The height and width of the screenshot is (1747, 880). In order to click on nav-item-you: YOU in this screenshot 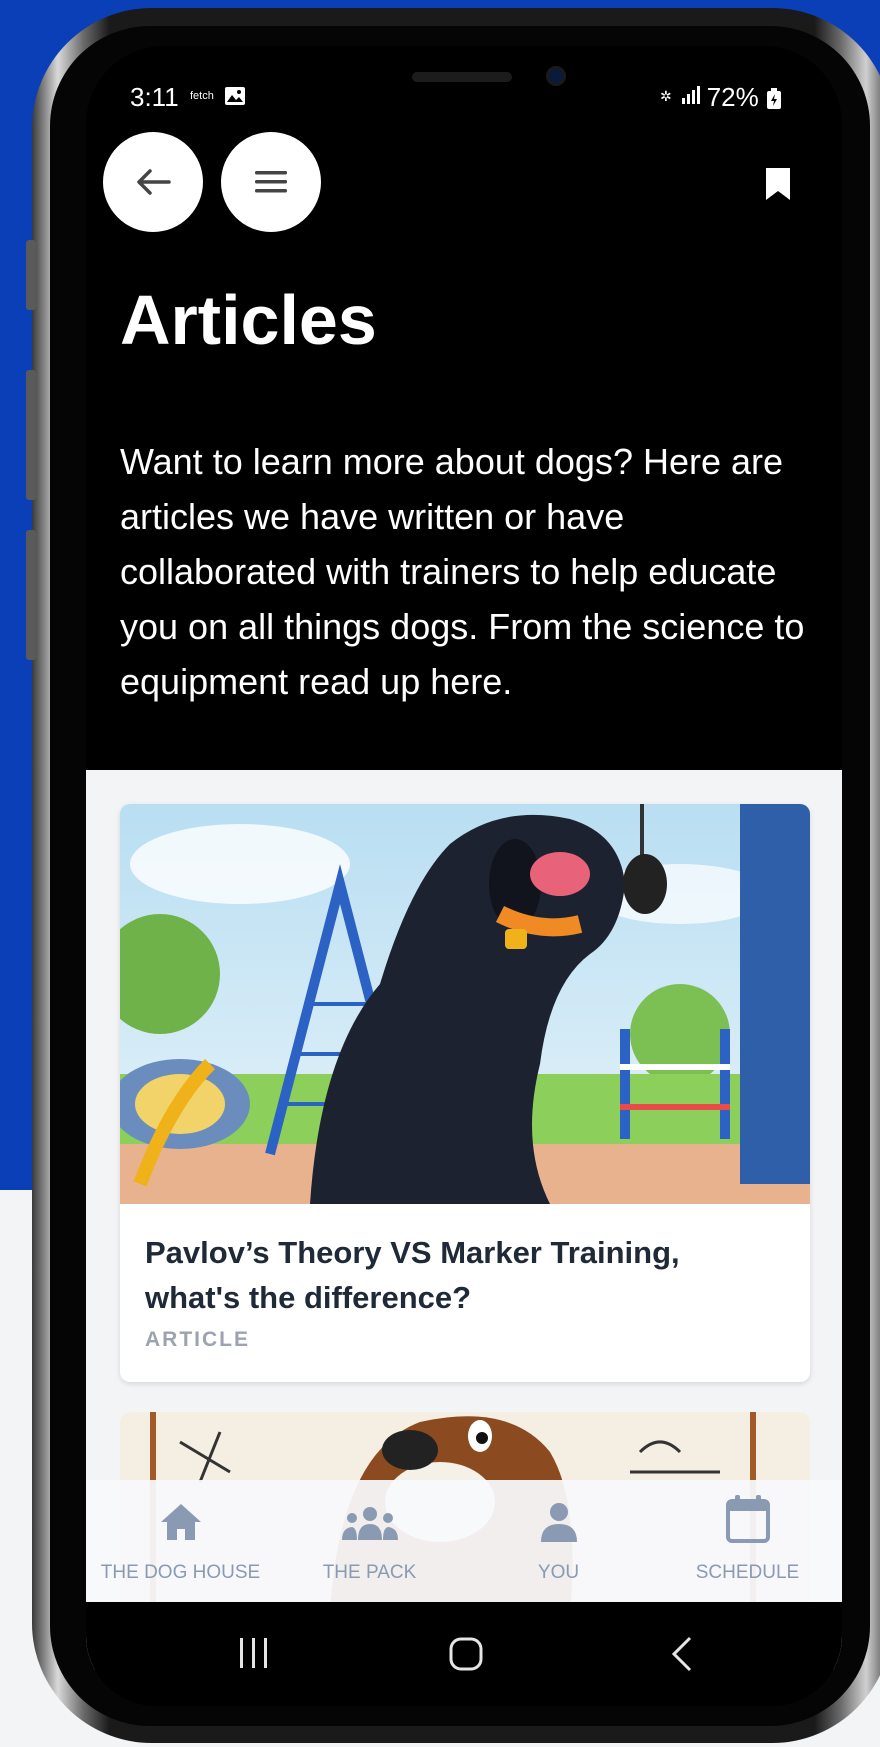, I will do `click(558, 1541)`.